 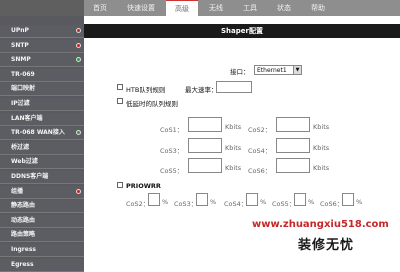 I want to click on cos2-label: CoS2：, so click(x=260, y=130).